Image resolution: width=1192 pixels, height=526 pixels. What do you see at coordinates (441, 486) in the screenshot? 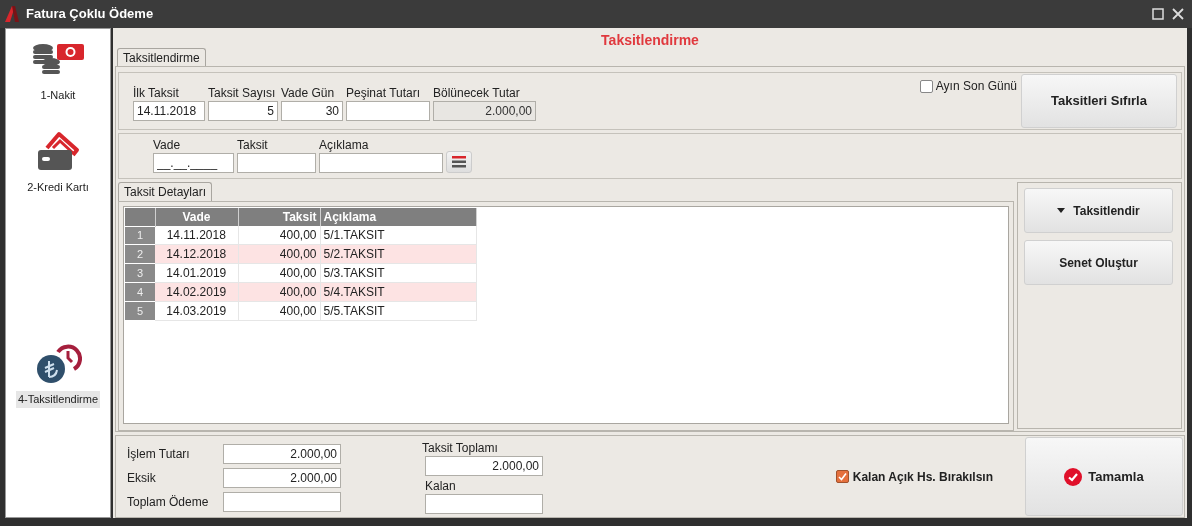
I see `field-label: Kalan` at bounding box center [441, 486].